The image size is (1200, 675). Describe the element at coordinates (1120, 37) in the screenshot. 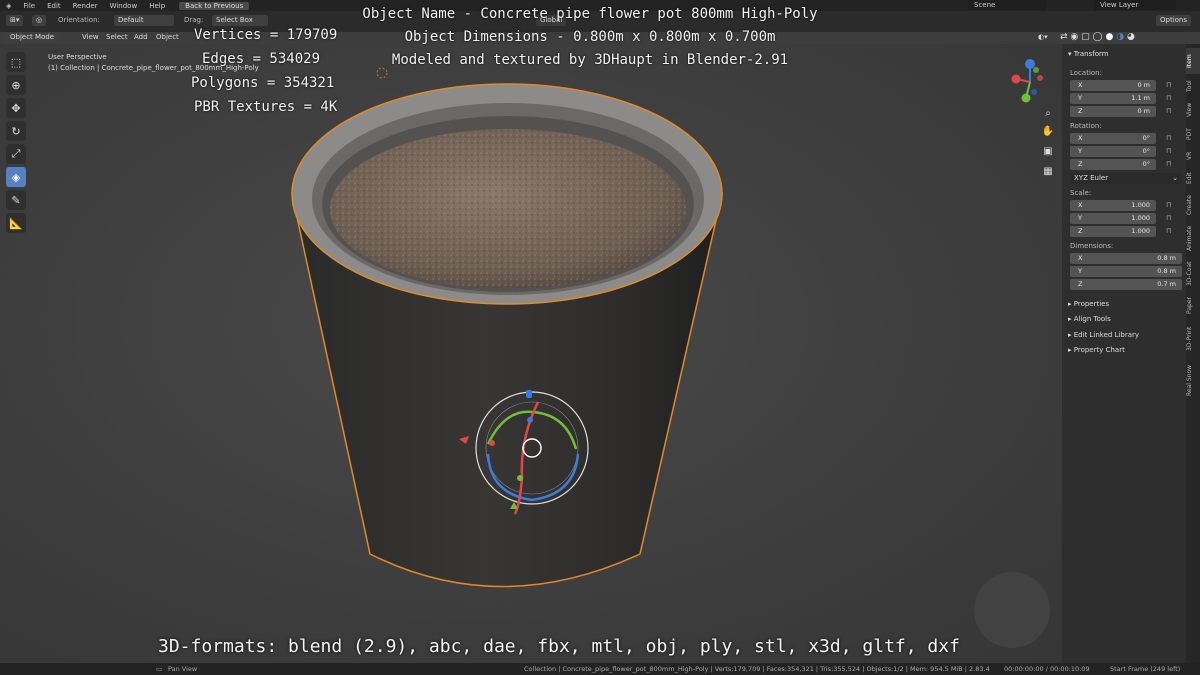

I see `material-shading-icon: ◑` at that location.